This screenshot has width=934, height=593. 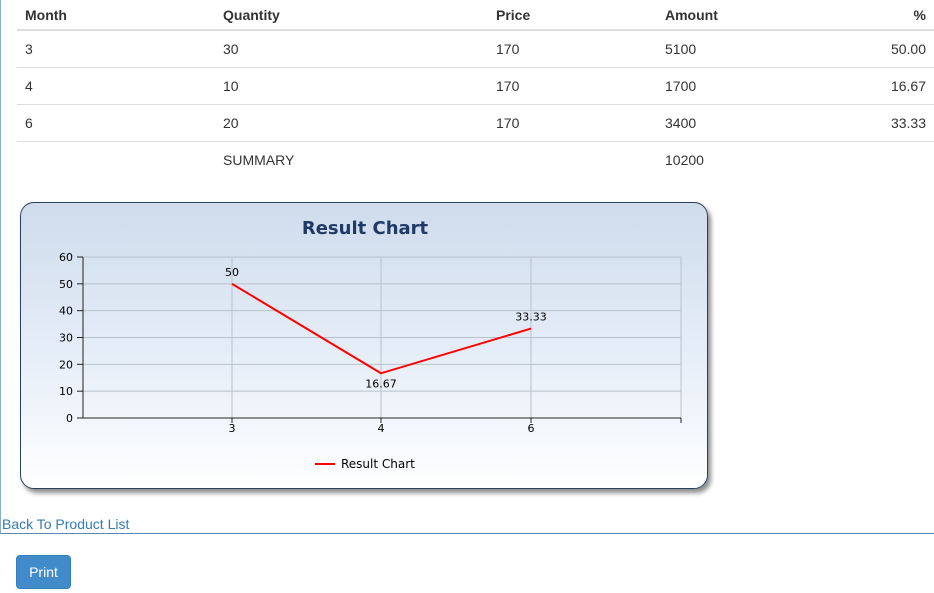 I want to click on cell-month: 6, so click(x=116, y=122).